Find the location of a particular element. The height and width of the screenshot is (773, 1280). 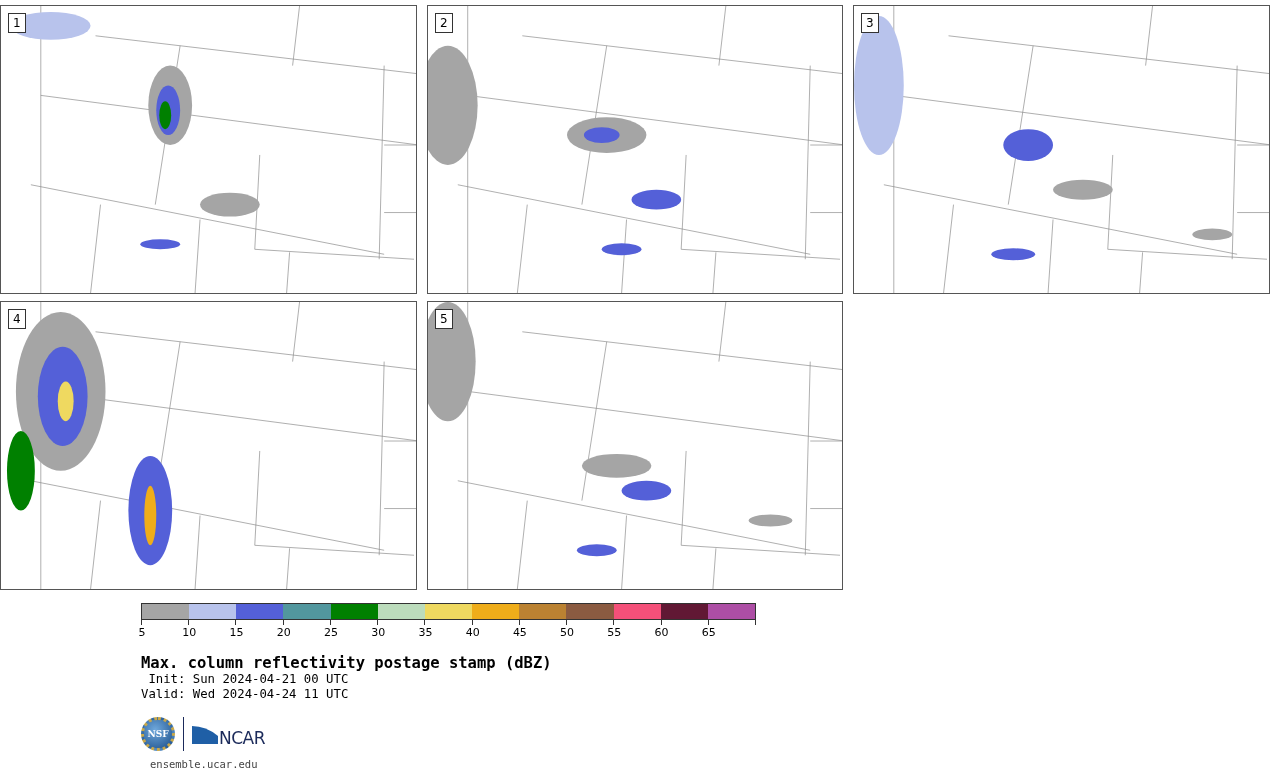

panel-number: 3 is located at coordinates (870, 23).